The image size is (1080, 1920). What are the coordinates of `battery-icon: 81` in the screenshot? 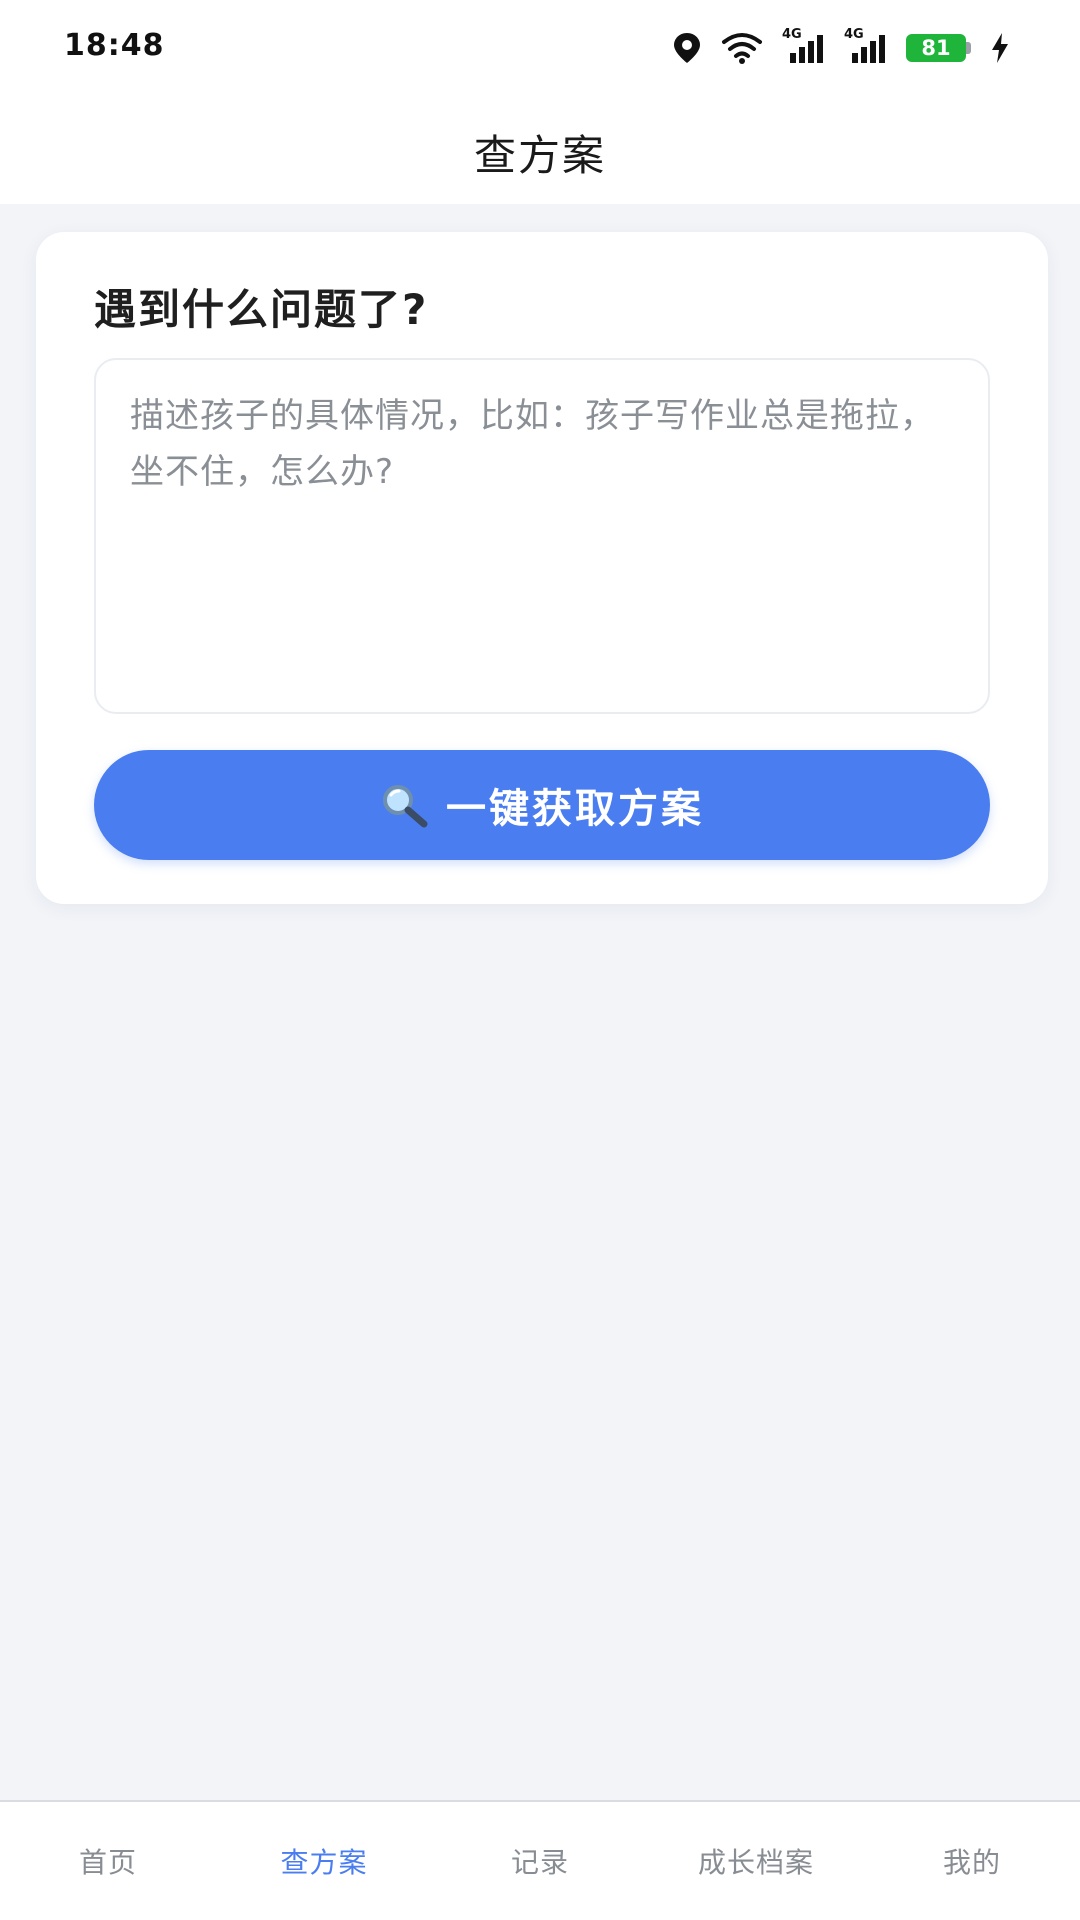 It's located at (939, 48).